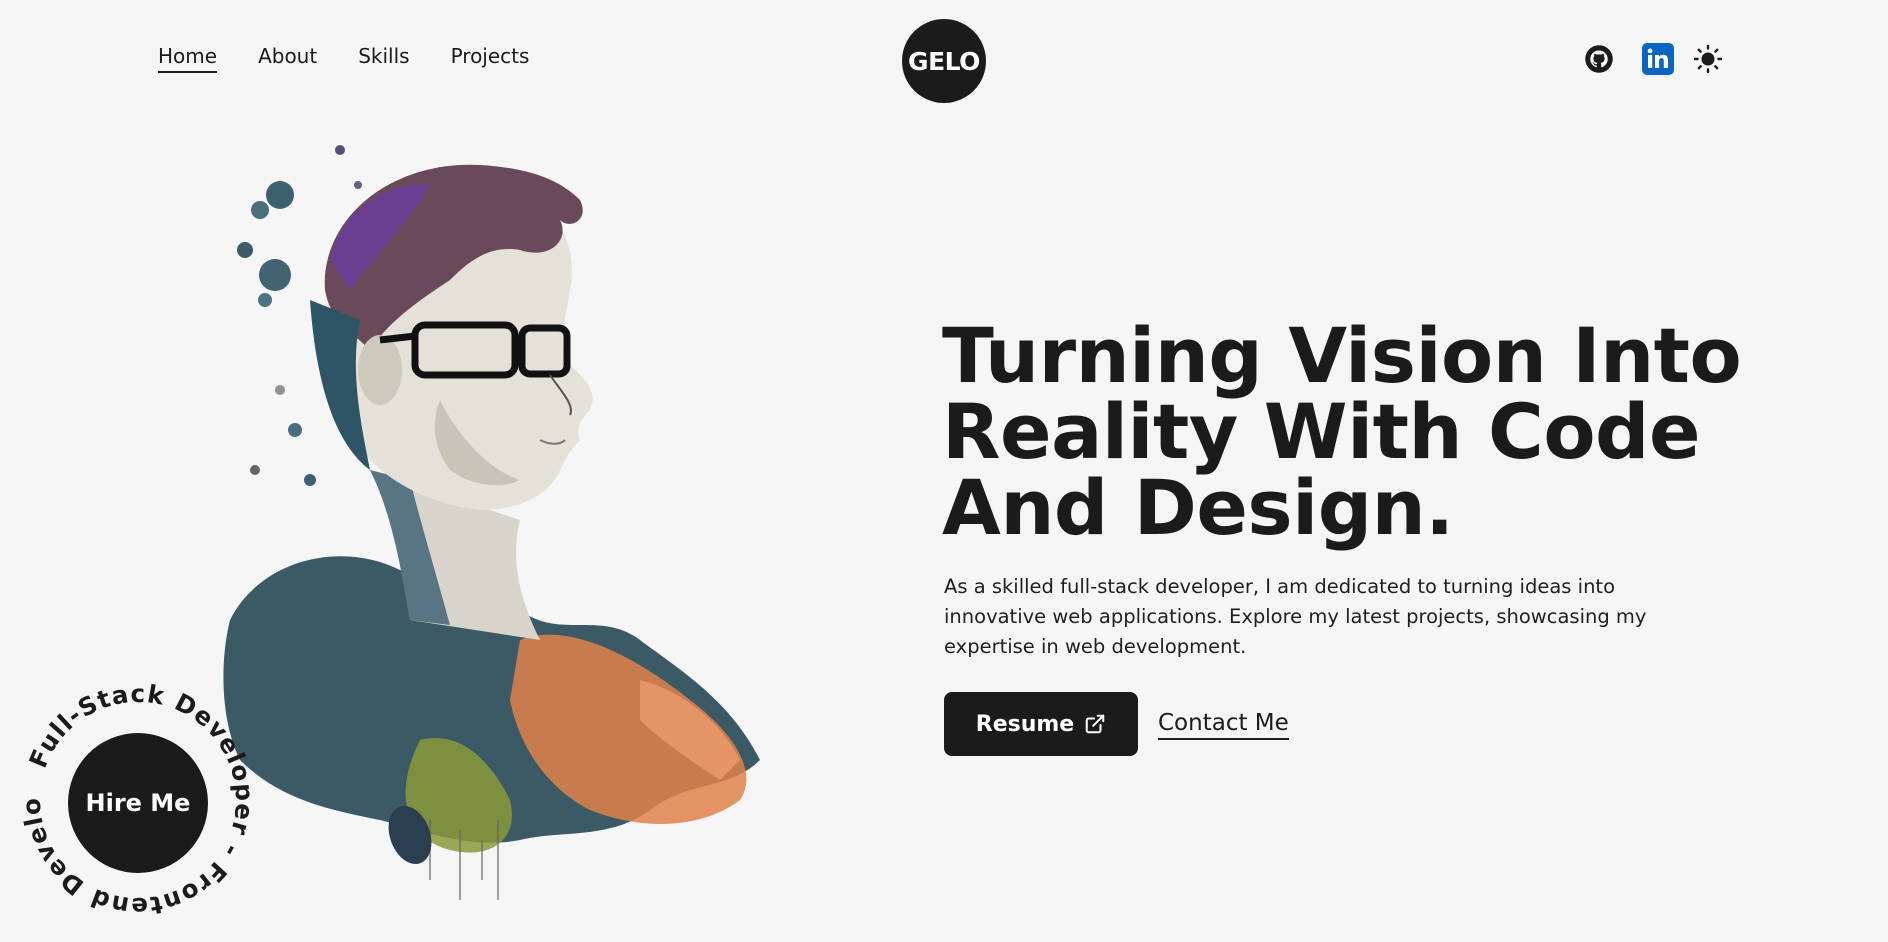  Describe the element at coordinates (1321, 431) in the screenshot. I see `headline-line-2: Reality With Code` at that location.